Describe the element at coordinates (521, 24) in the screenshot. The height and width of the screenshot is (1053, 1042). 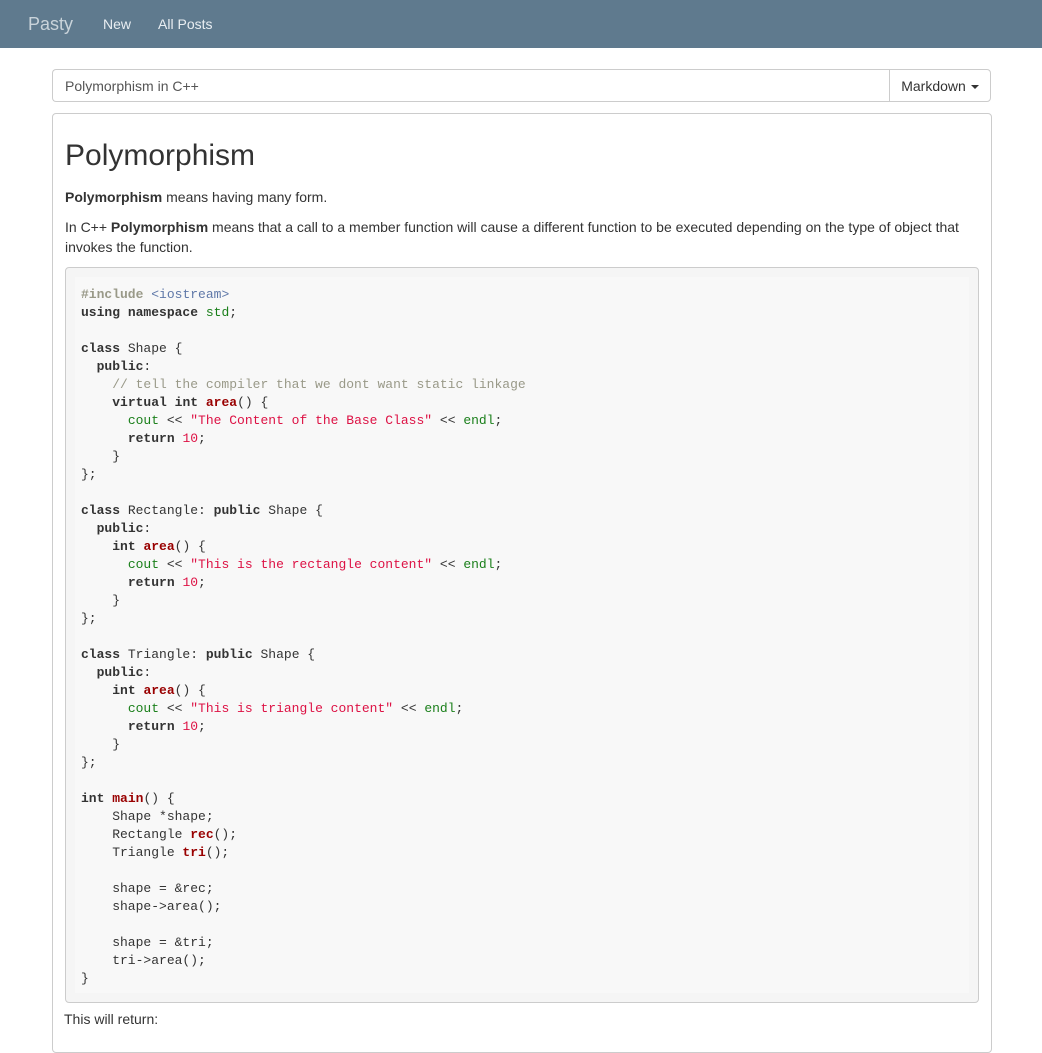
I see `navbar: Pasty New All Posts` at that location.